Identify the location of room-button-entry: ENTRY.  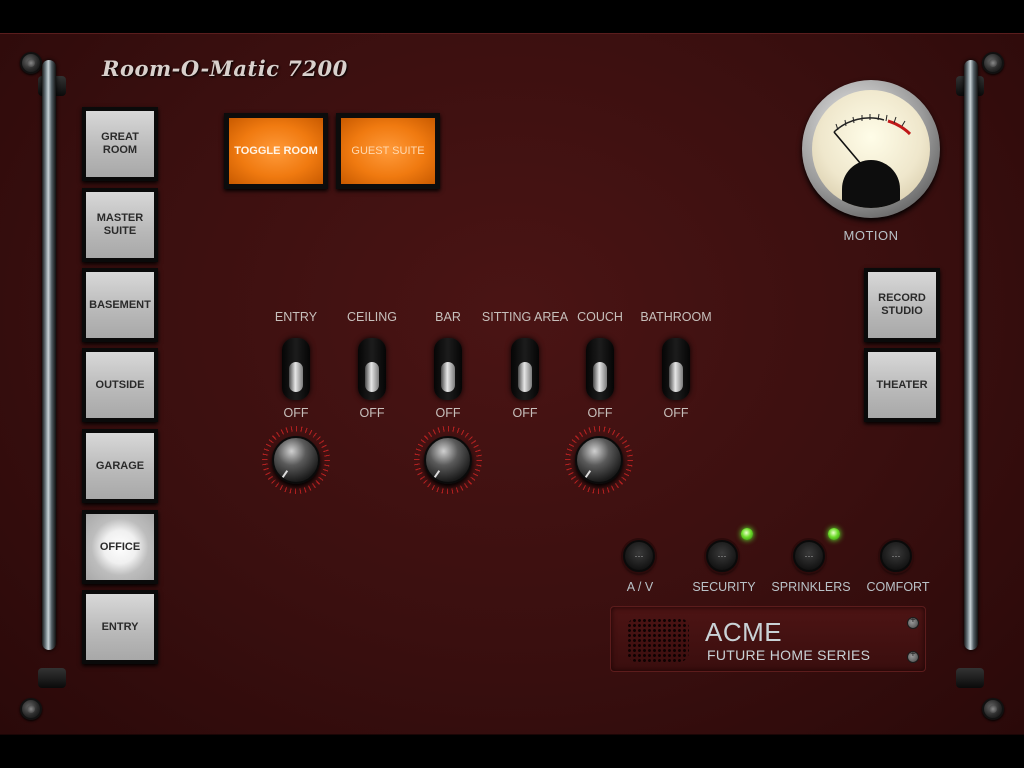
(120, 627).